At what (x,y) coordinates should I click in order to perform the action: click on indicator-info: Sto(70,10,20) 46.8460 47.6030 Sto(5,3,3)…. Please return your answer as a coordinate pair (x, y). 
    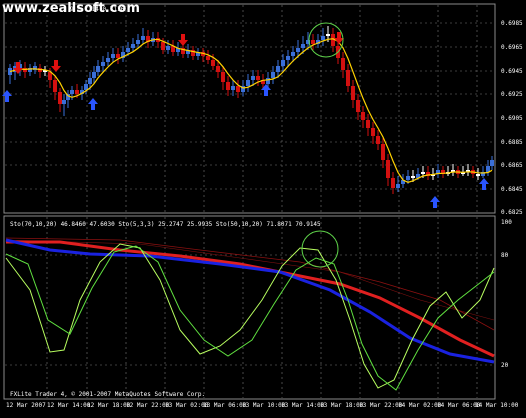
    Looking at the image, I should click on (165, 224).